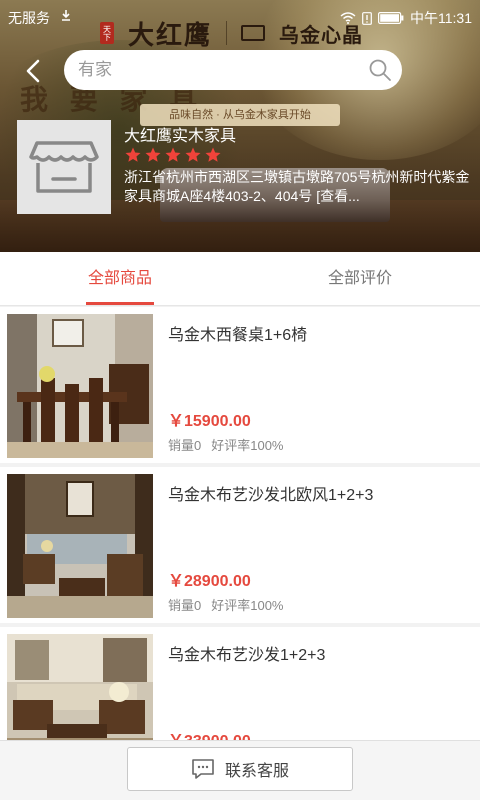  Describe the element at coordinates (321, 35) in the screenshot. I see `brand2-logo-text: 乌金心晶` at that location.